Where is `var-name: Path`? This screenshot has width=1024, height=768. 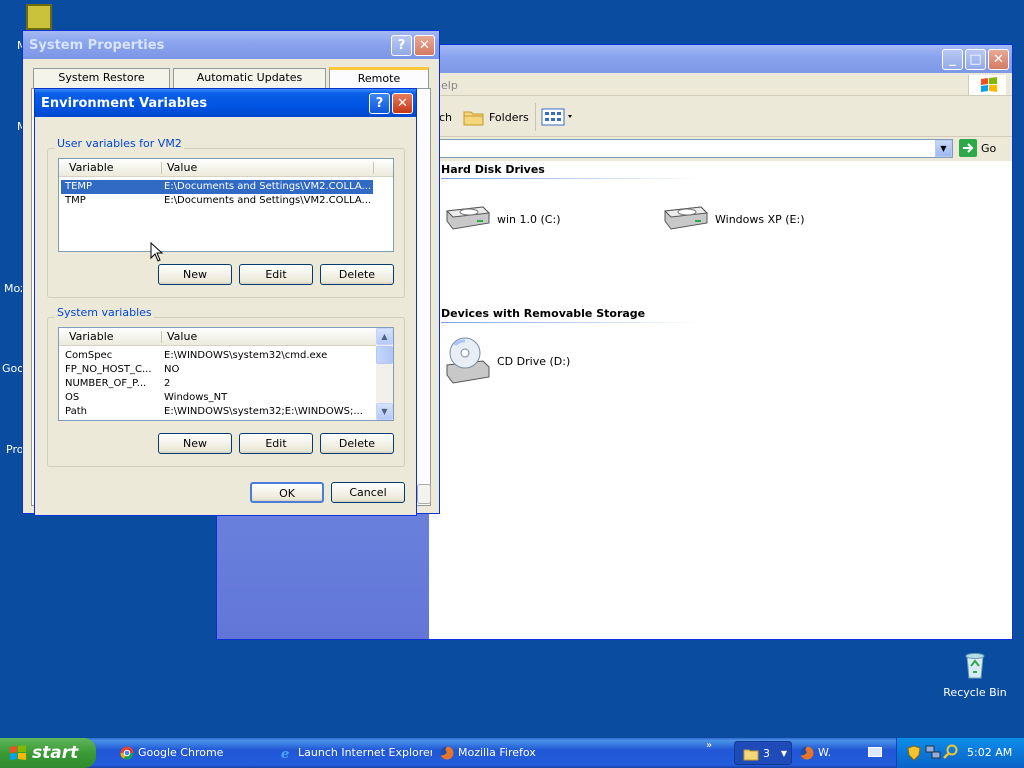 var-name: Path is located at coordinates (76, 411).